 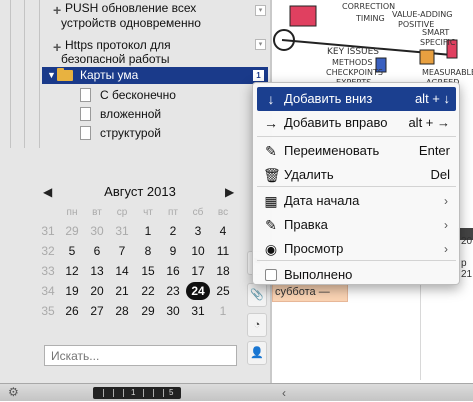 What do you see at coordinates (97, 291) in the screenshot?
I see `calendar-day: 20` at bounding box center [97, 291].